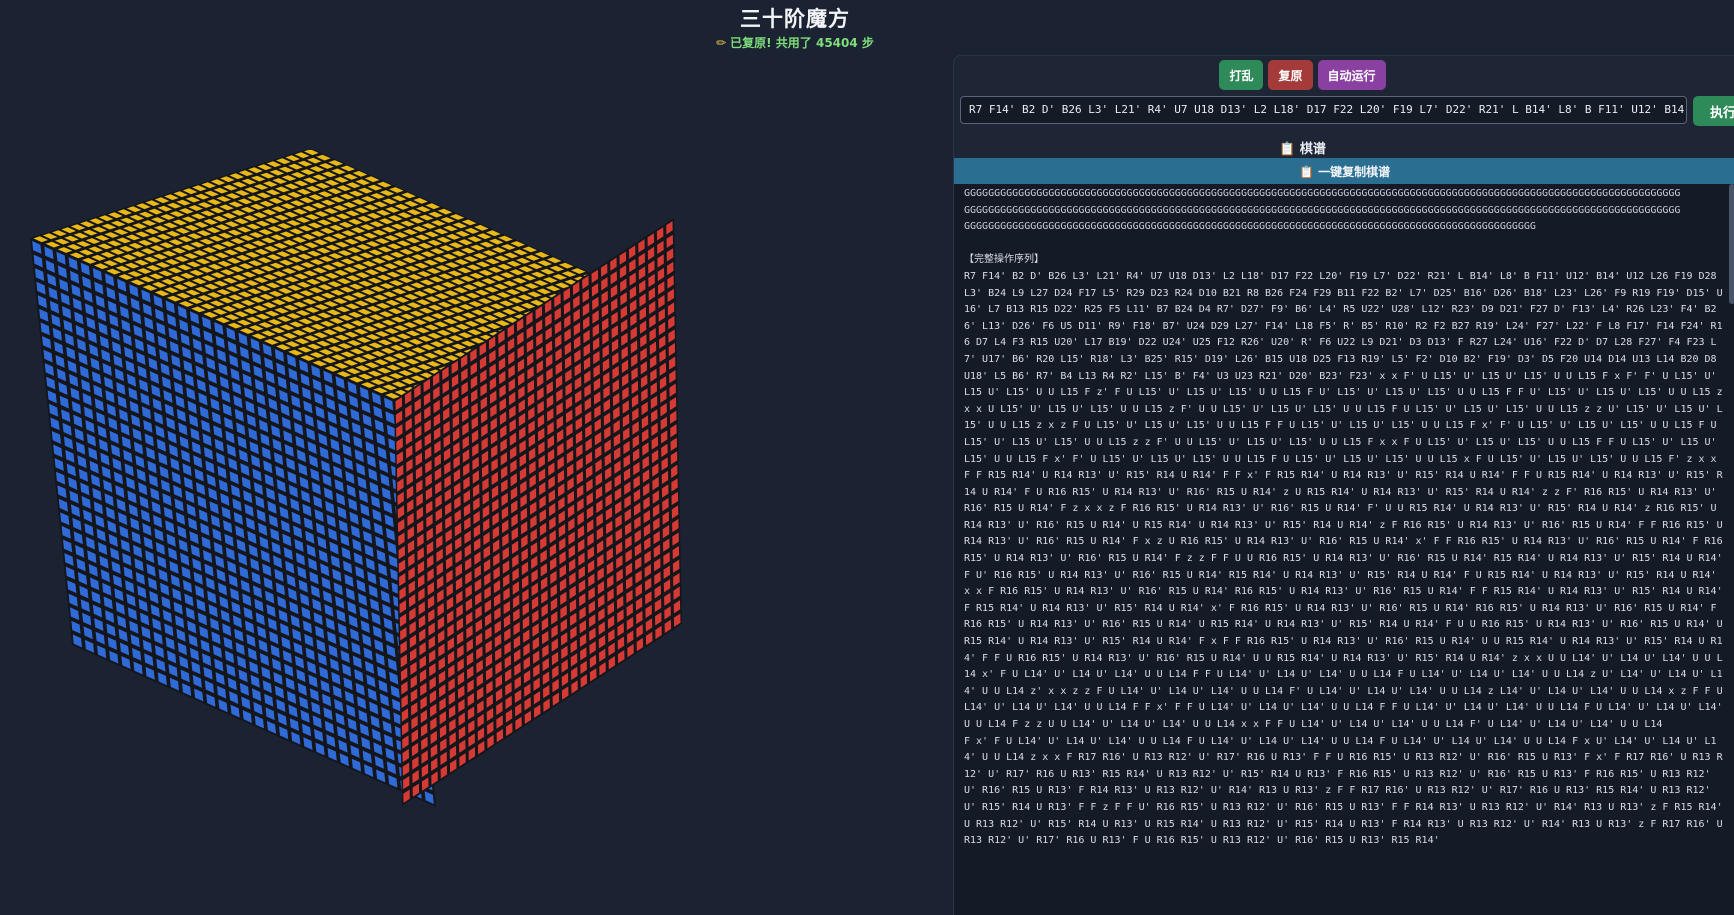  I want to click on auto-run-button: 自动运行, so click(1351, 75).